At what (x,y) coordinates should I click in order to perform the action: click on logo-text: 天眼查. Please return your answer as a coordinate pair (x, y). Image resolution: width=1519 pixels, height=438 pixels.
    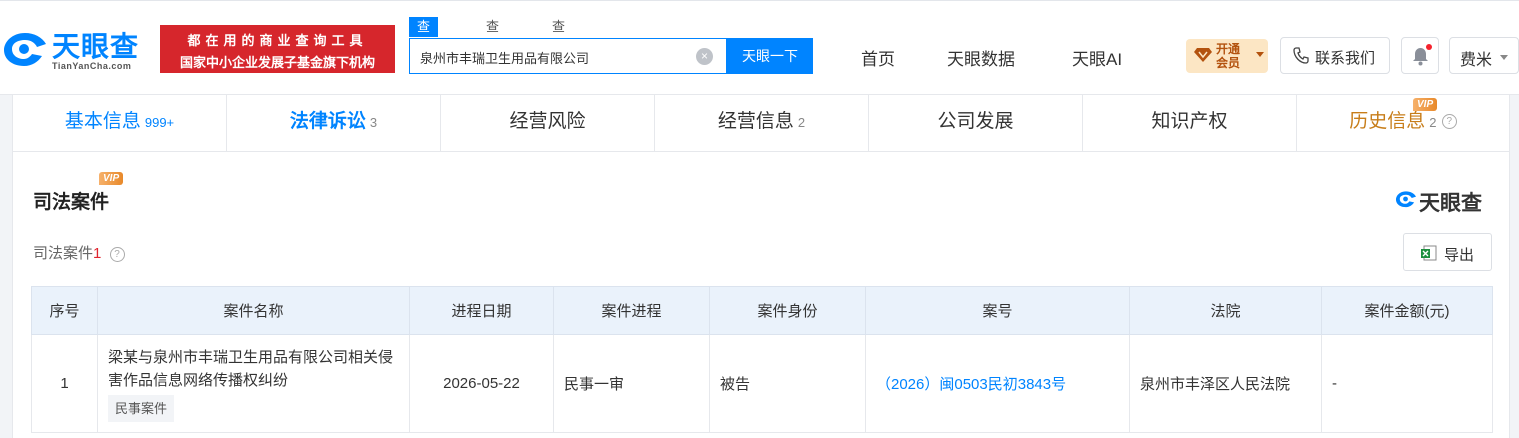
    Looking at the image, I should click on (96, 46).